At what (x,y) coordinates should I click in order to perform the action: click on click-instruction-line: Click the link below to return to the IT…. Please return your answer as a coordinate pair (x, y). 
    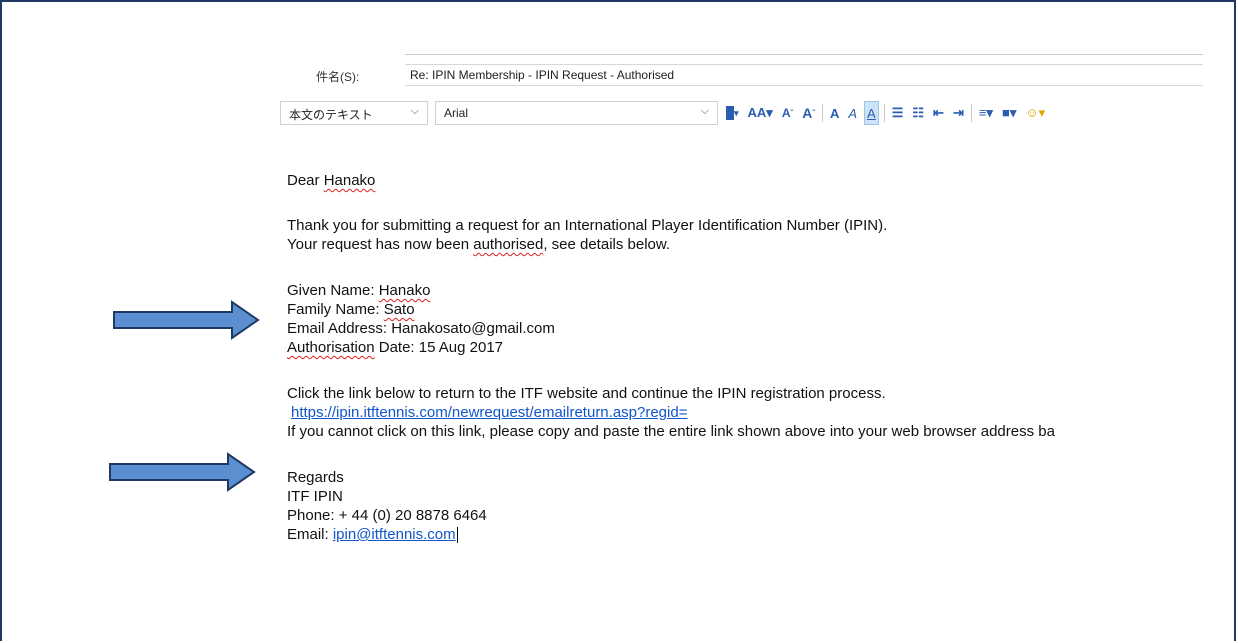
    Looking at the image, I should click on (586, 393).